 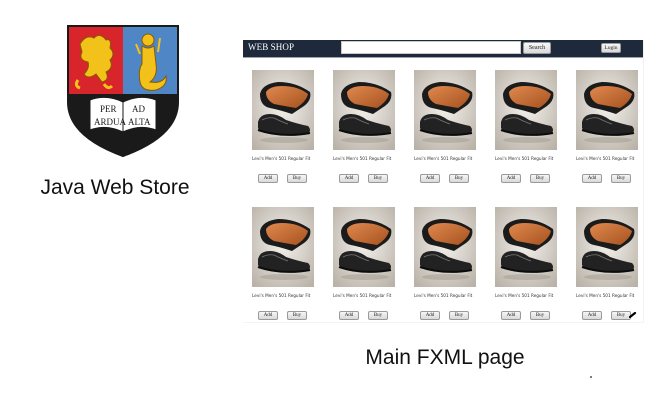 What do you see at coordinates (537, 48) in the screenshot?
I see `search-button: Search` at bounding box center [537, 48].